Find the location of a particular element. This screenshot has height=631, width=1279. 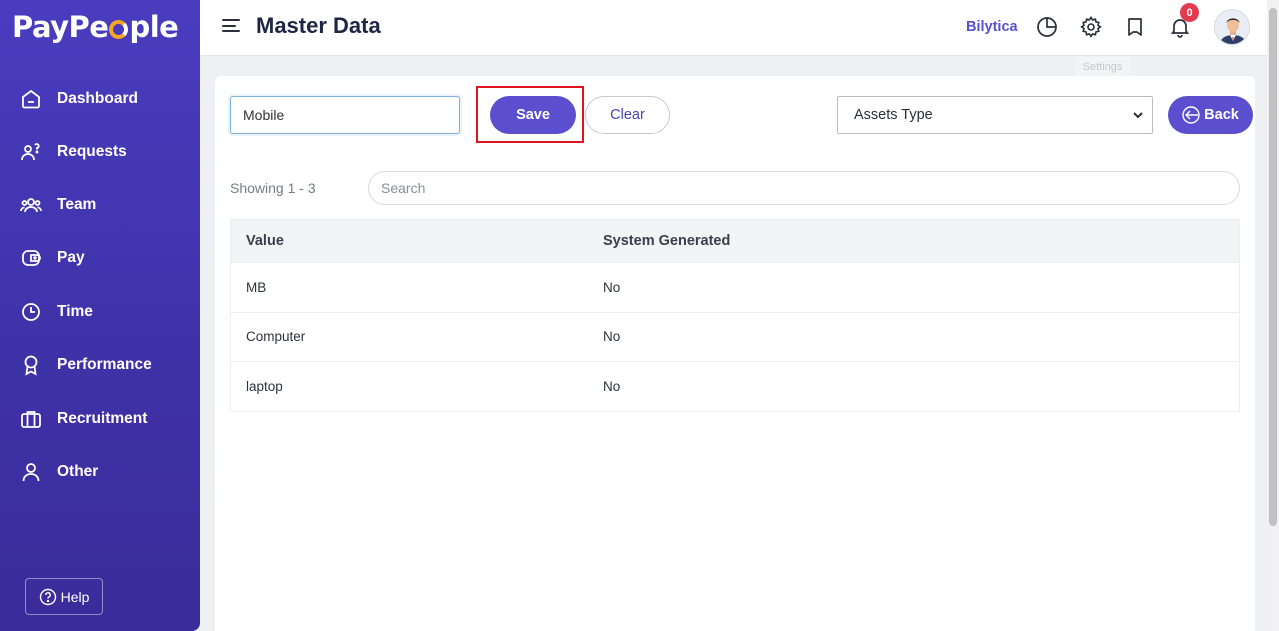

column-header-system-generated: System Generated is located at coordinates (659, 241).